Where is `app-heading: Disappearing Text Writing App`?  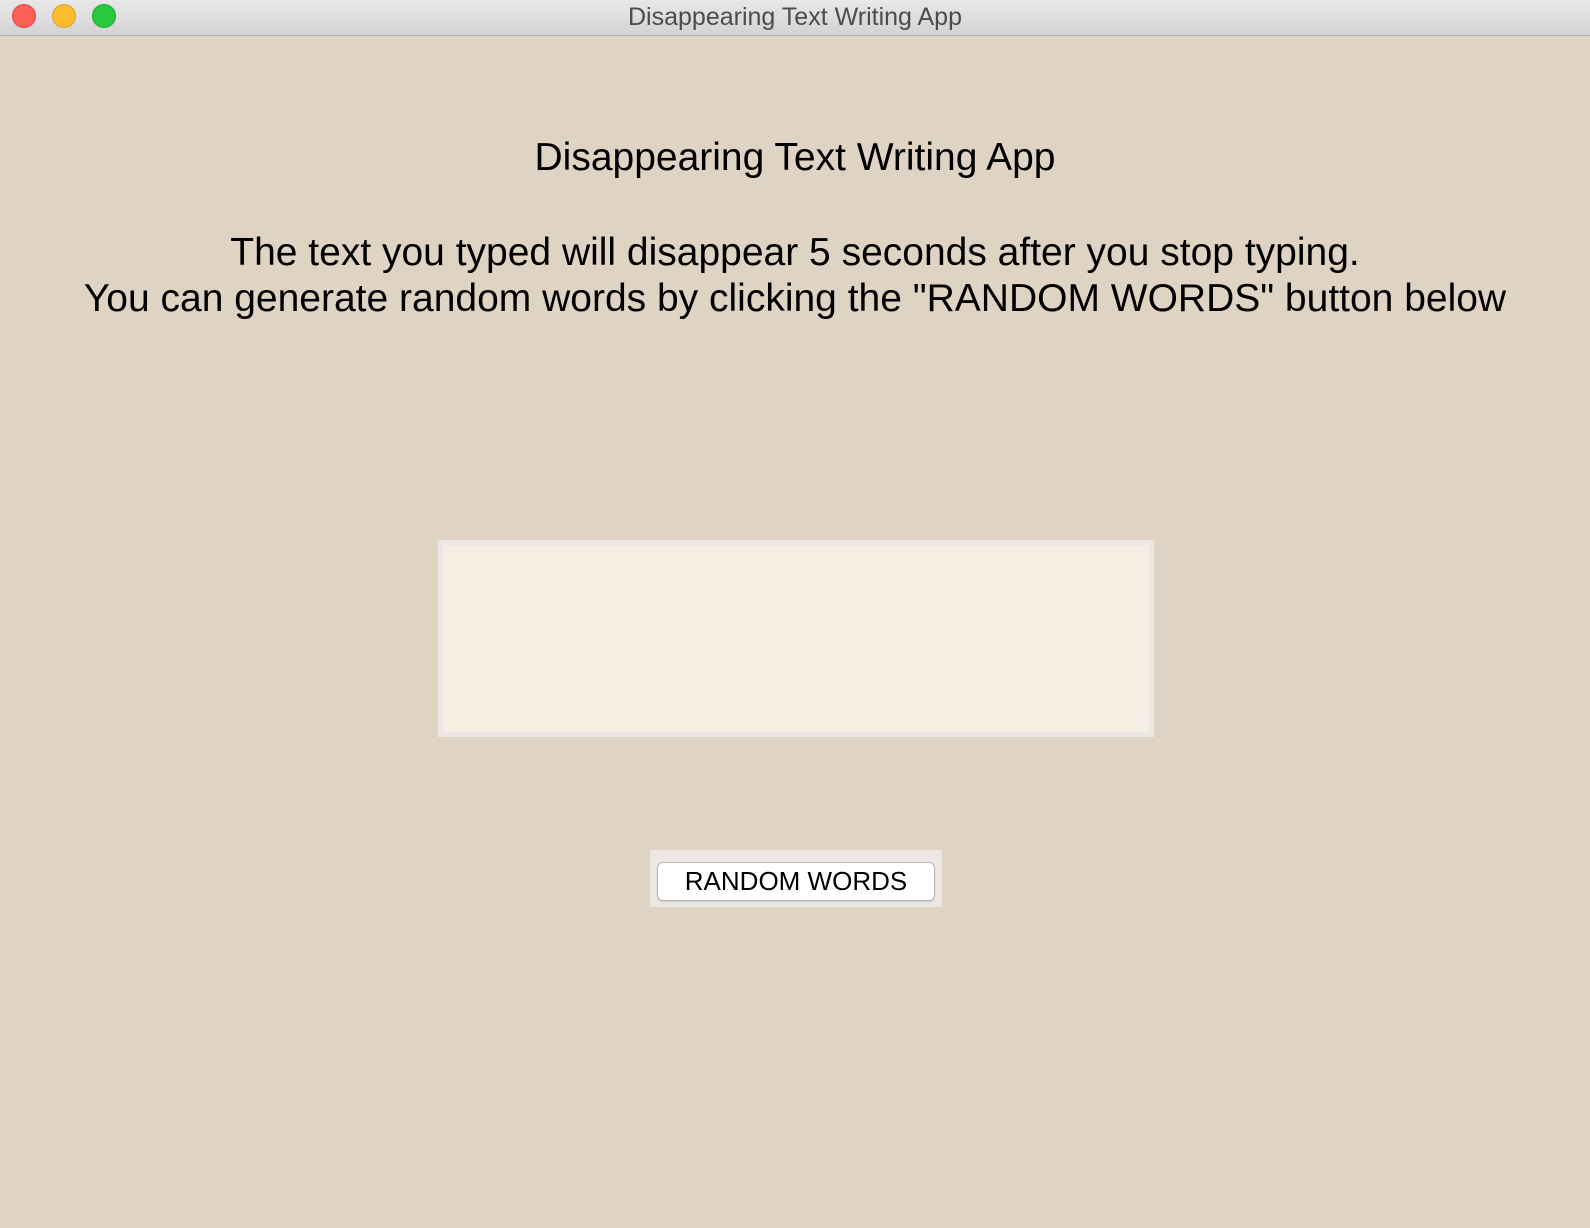 app-heading: Disappearing Text Writing App is located at coordinates (795, 157).